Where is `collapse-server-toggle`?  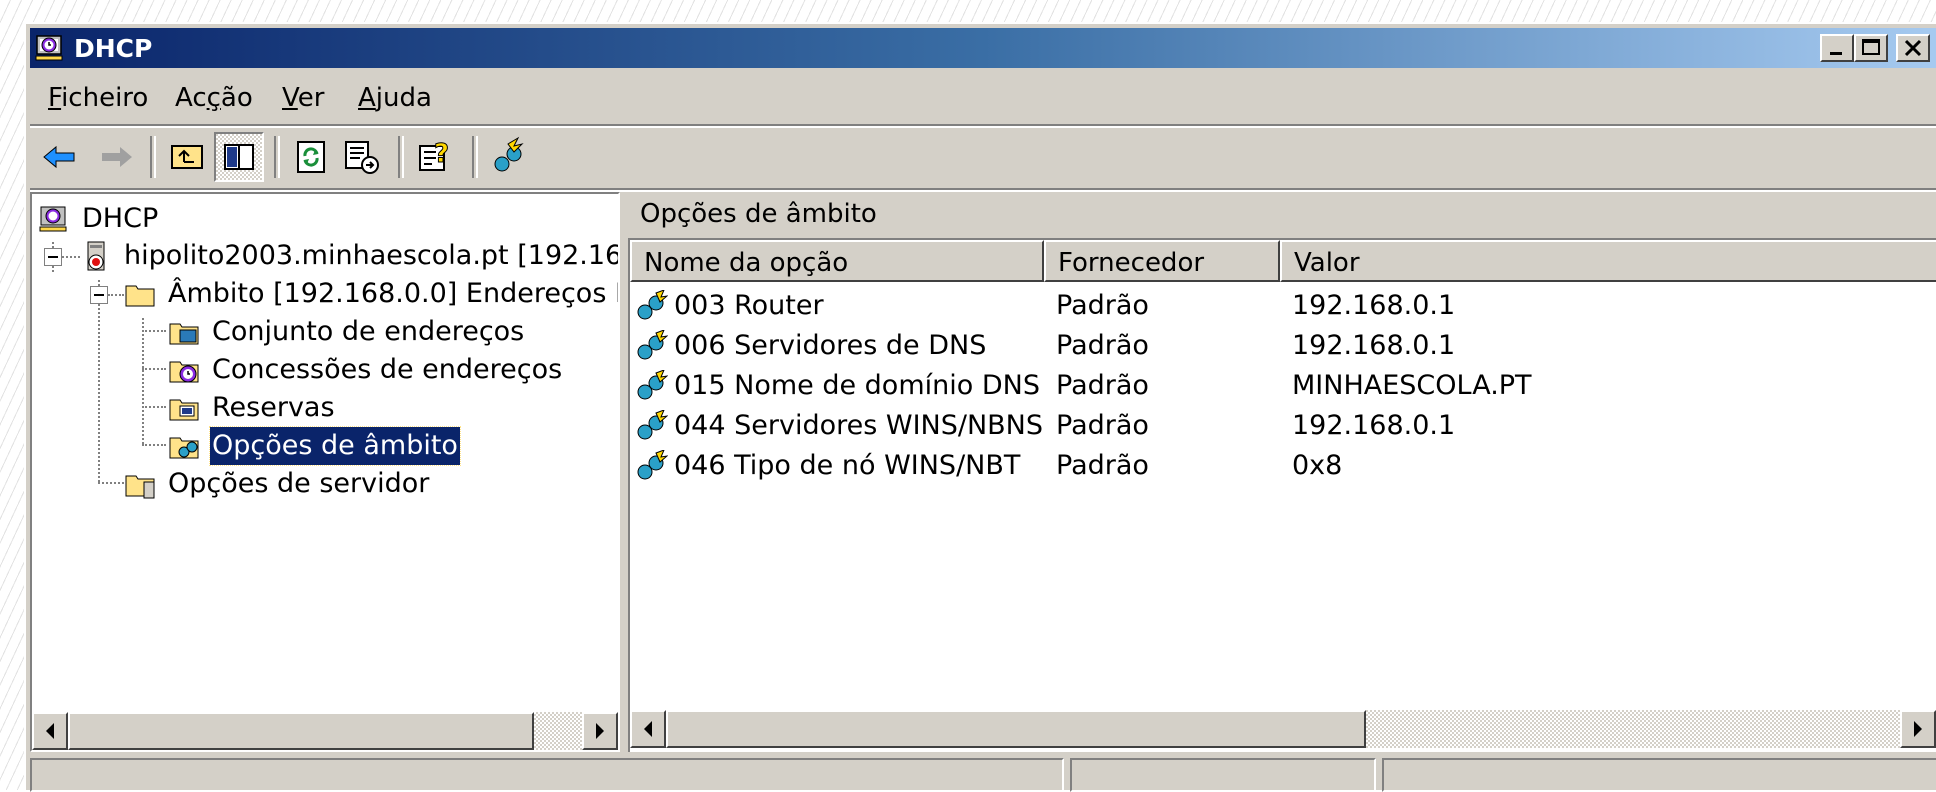
collapse-server-toggle is located at coordinates (53, 257).